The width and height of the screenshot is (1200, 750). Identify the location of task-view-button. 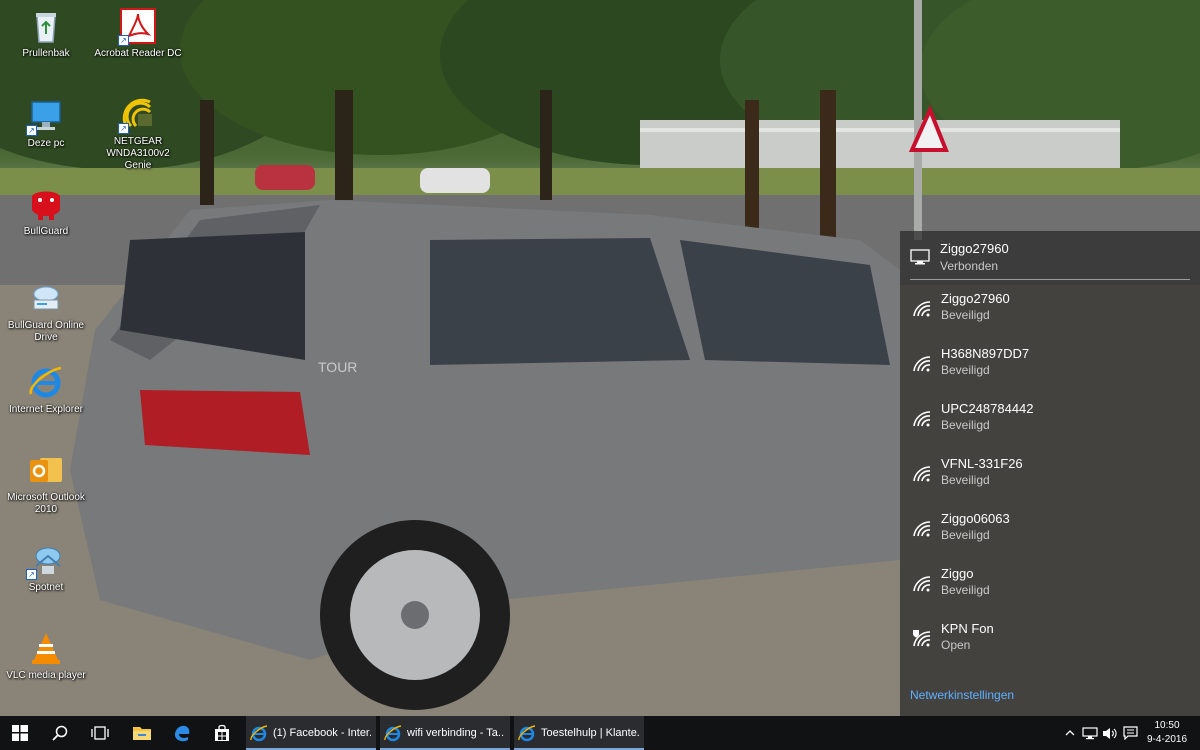
(100, 733).